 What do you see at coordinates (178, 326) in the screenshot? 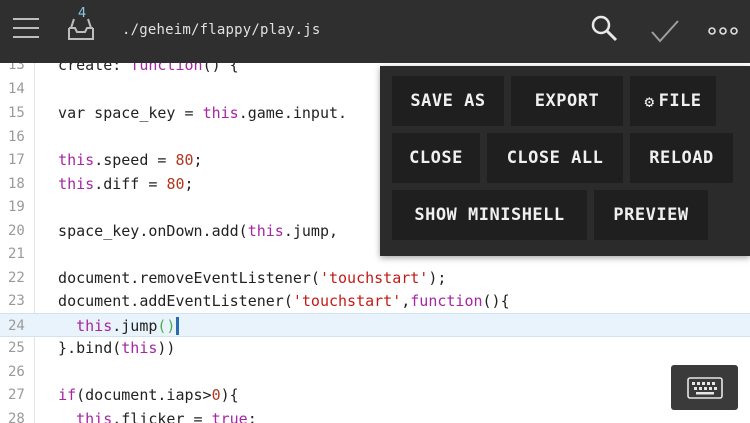
I see `text-cursor` at bounding box center [178, 326].